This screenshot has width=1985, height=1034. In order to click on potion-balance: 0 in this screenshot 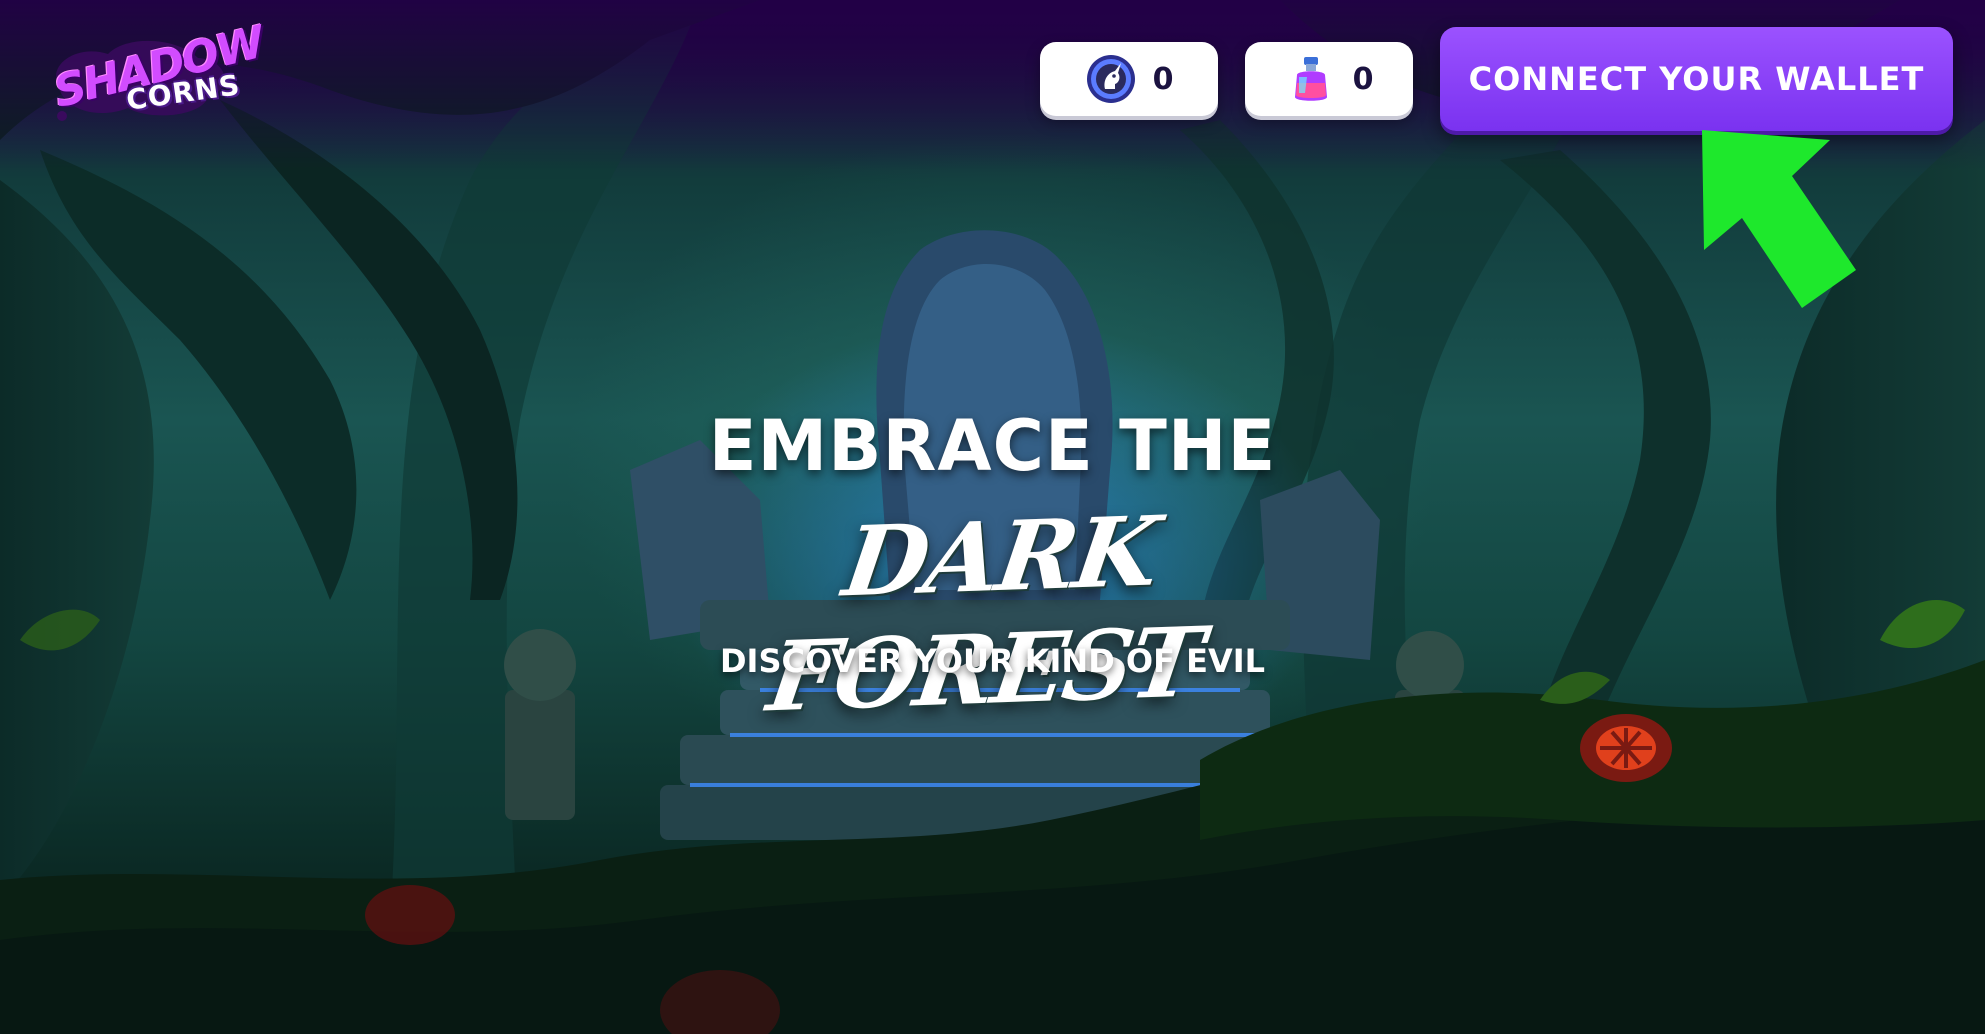, I will do `click(1329, 79)`.